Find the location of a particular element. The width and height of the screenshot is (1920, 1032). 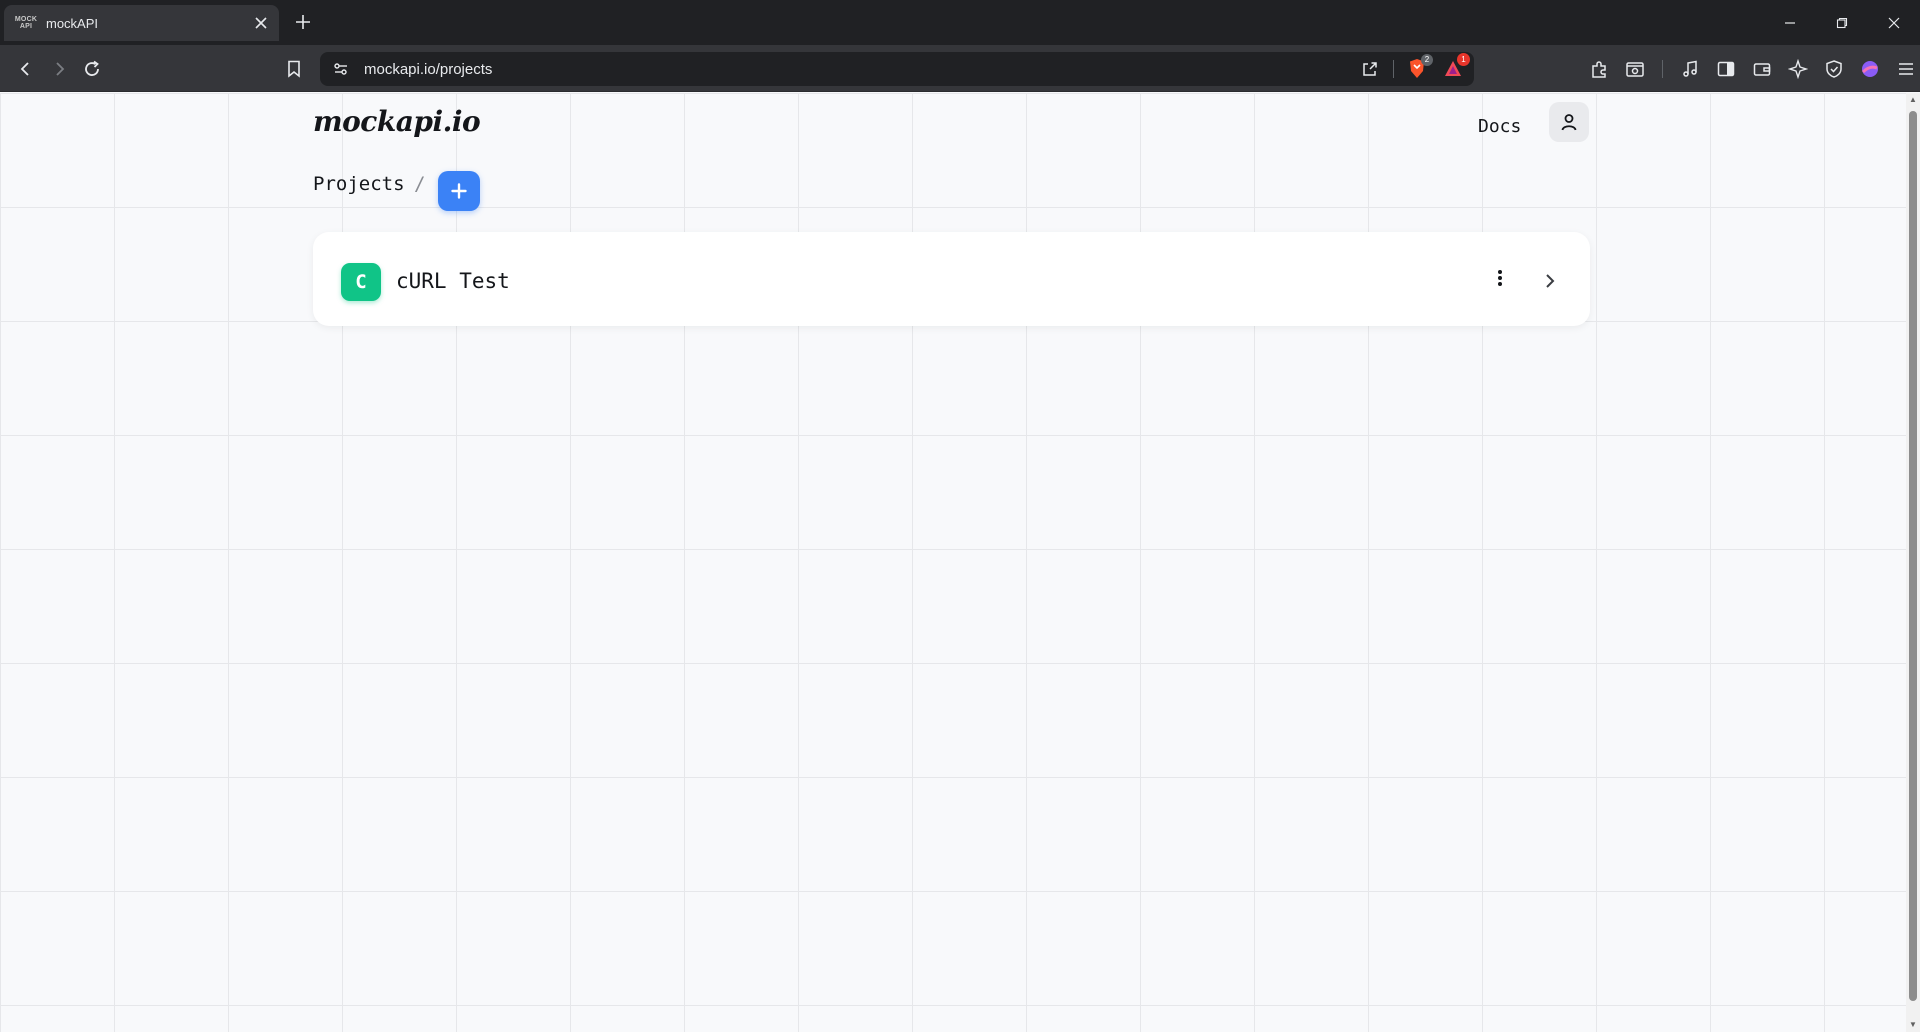

bookmark-icon is located at coordinates (294, 69).